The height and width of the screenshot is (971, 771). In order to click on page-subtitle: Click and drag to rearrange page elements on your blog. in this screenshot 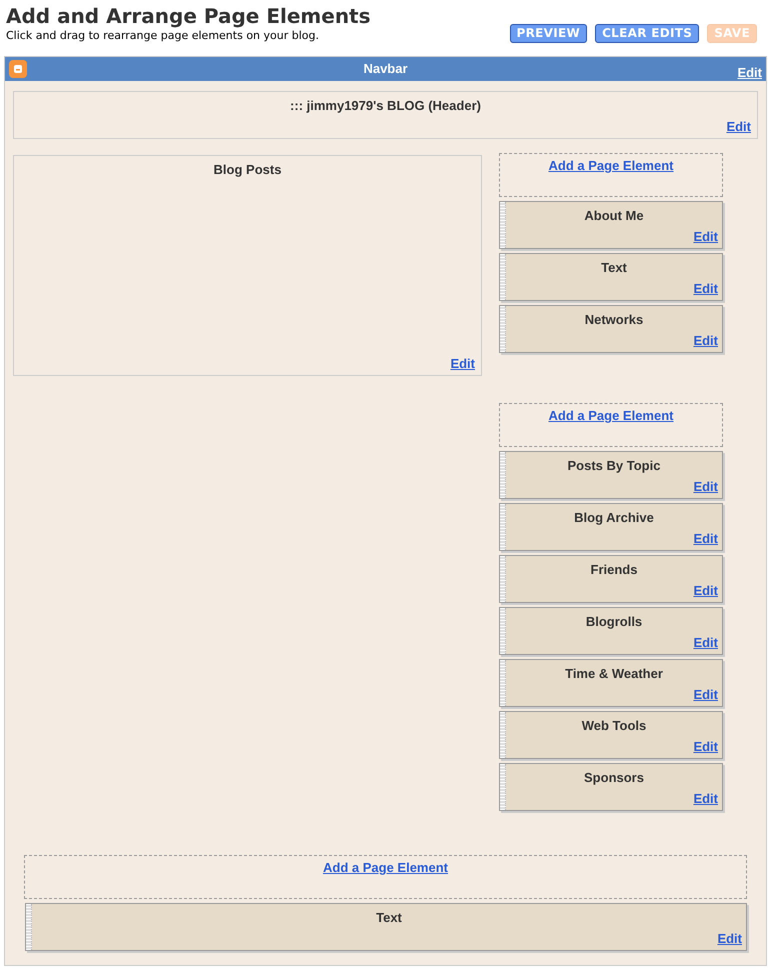, I will do `click(163, 36)`.